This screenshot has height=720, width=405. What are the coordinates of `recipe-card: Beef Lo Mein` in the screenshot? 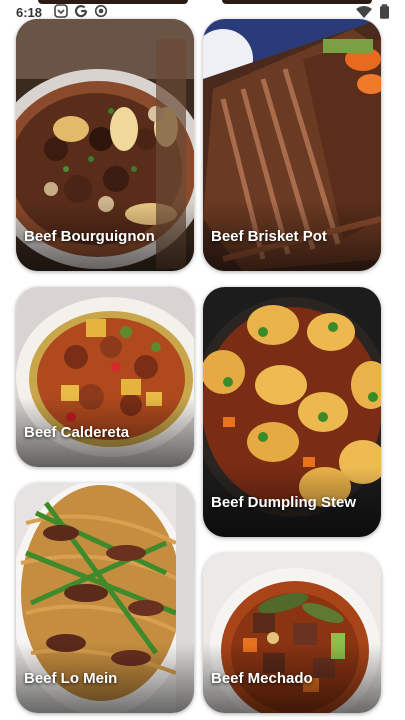 It's located at (105, 598).